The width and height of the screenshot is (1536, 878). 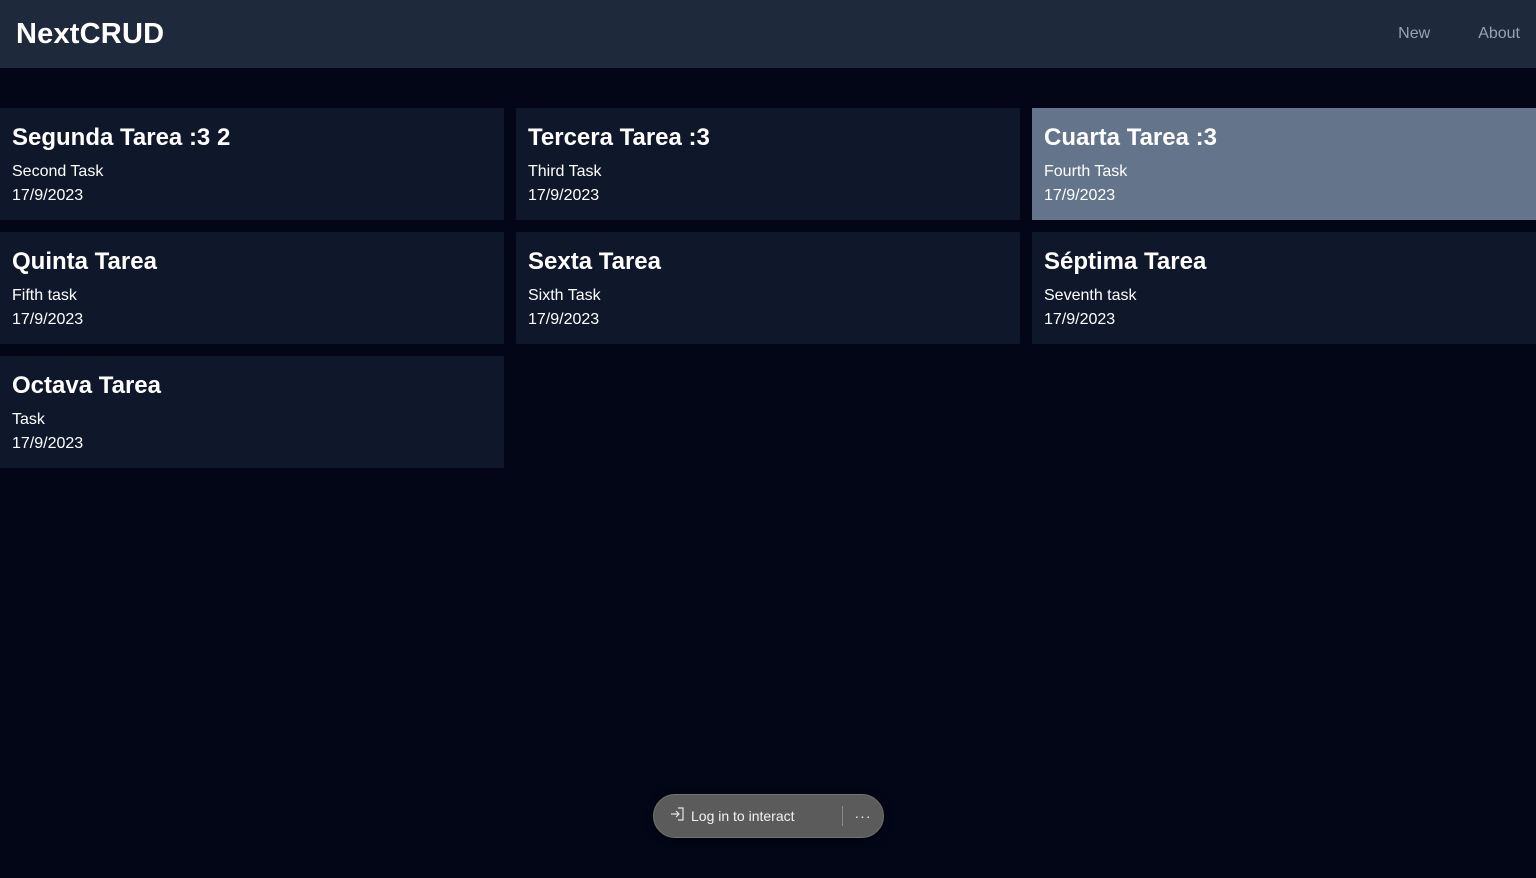 What do you see at coordinates (1284, 288) in the screenshot?
I see `task-card: Séptima Tarea Seventh task 17/9/2023` at bounding box center [1284, 288].